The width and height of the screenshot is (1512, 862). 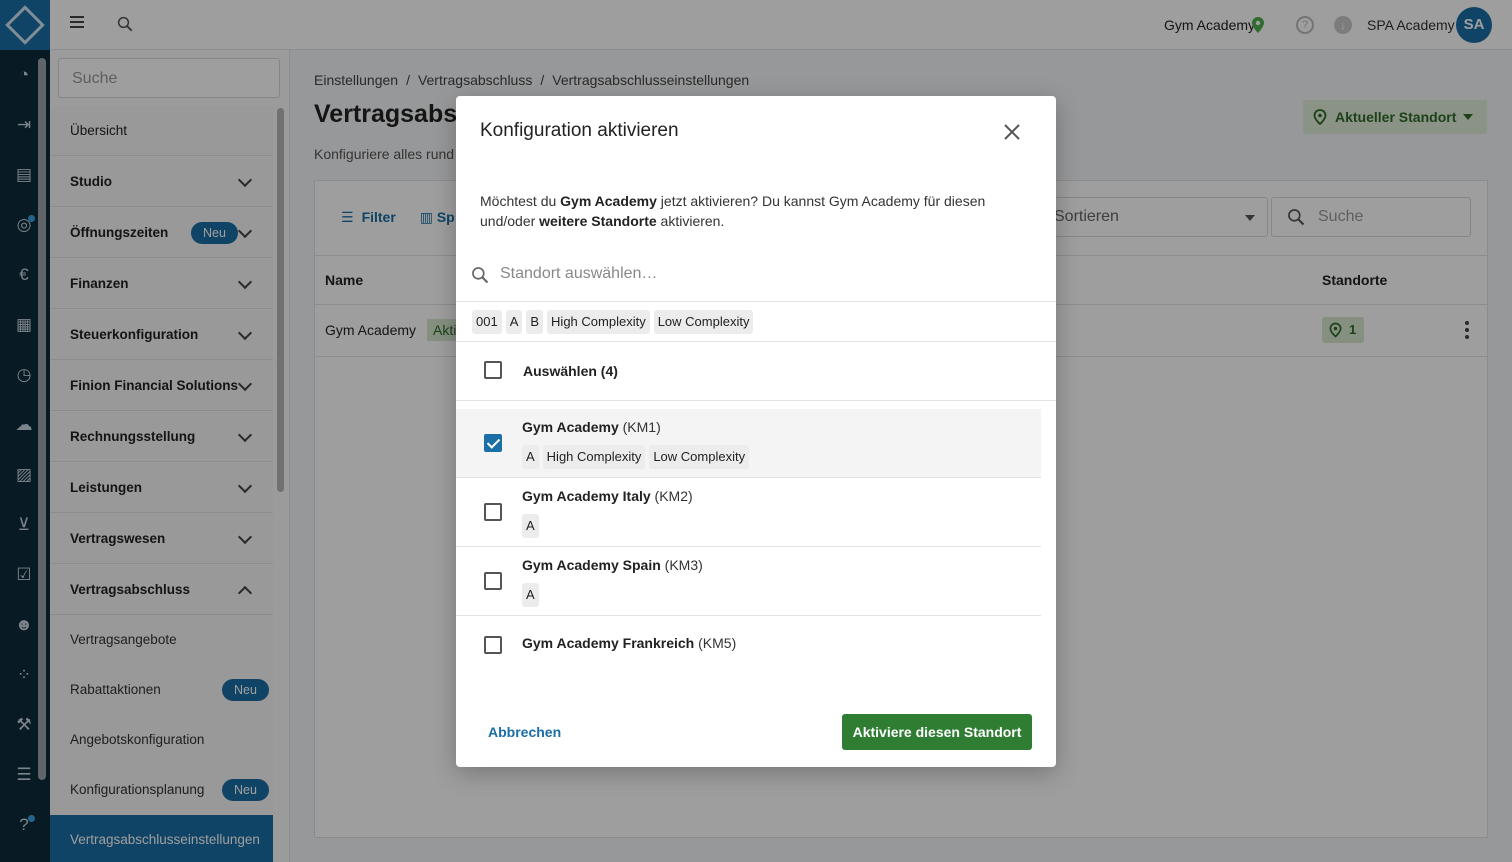 I want to click on filter-chip: A, so click(x=514, y=322).